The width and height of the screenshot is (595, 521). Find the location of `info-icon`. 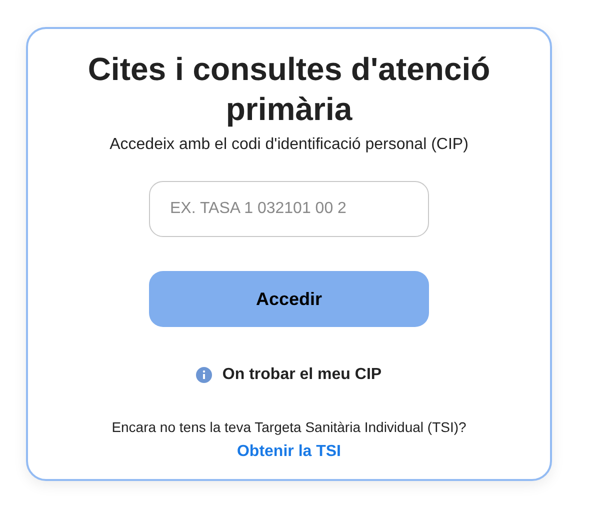

info-icon is located at coordinates (204, 375).